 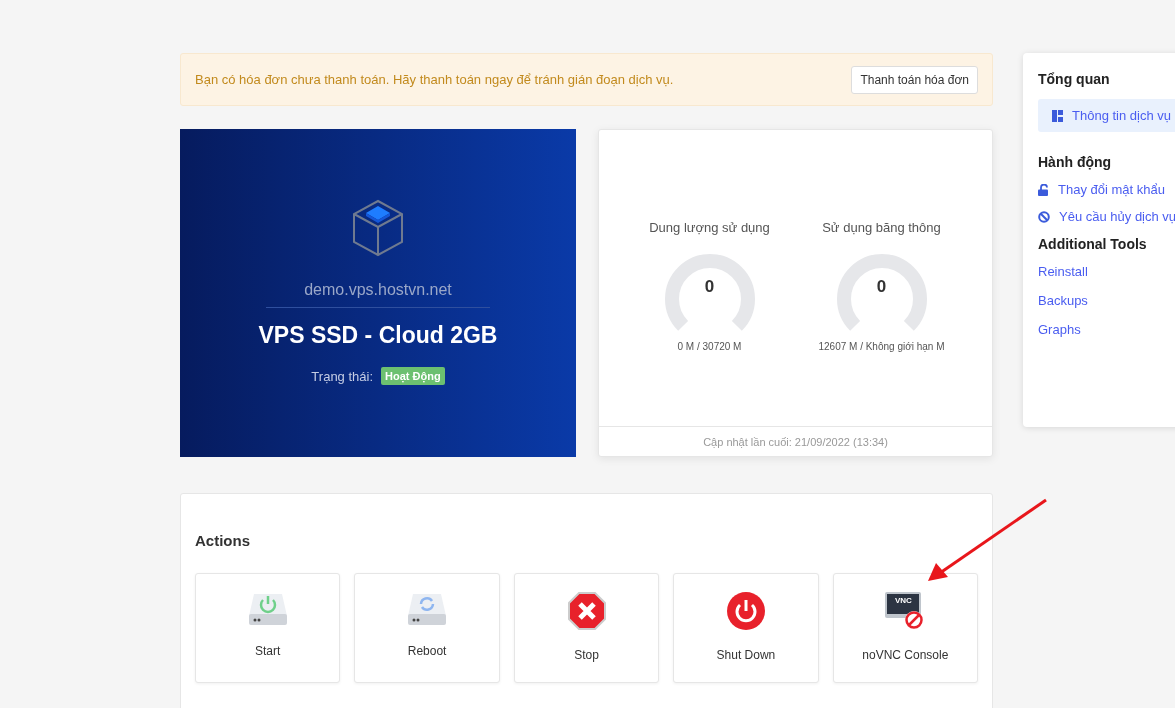 What do you see at coordinates (709, 346) in the screenshot?
I see `gauge-detail: 0 M / 30720 M` at bounding box center [709, 346].